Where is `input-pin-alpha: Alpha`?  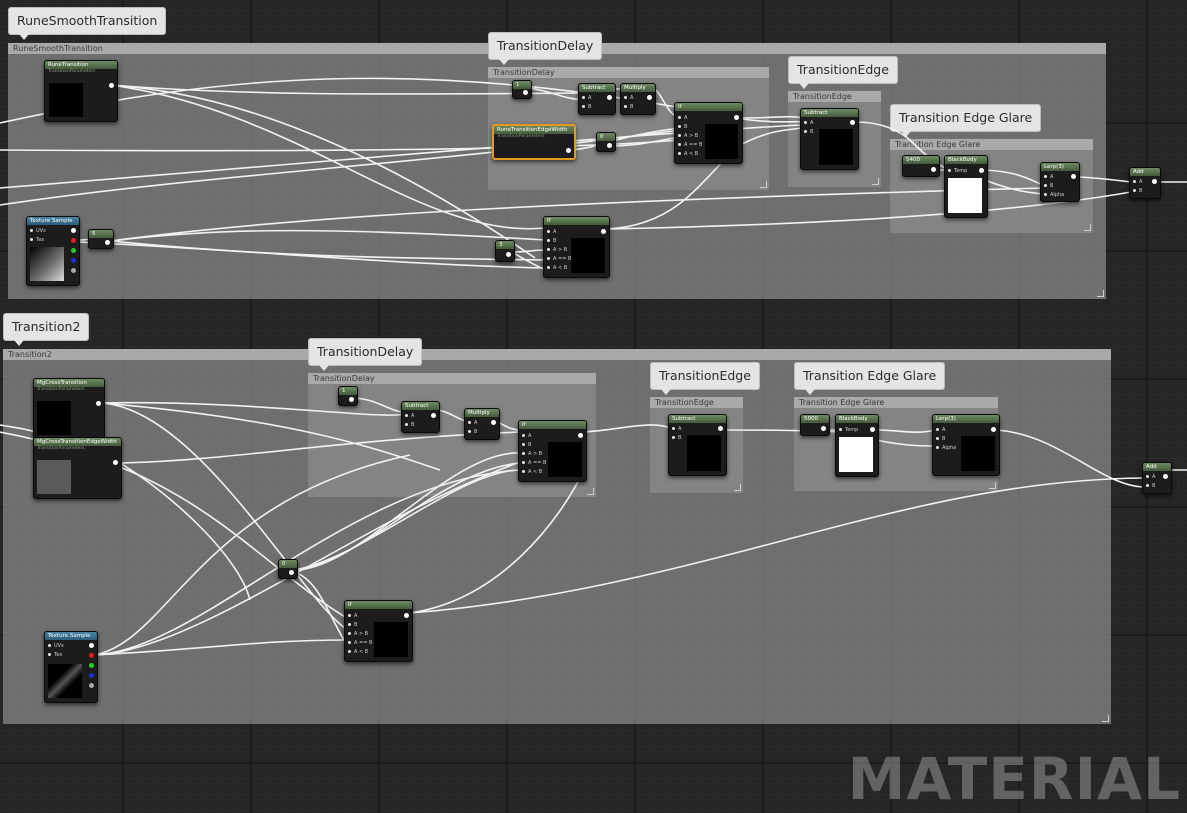
input-pin-alpha: Alpha is located at coordinates (1054, 195).